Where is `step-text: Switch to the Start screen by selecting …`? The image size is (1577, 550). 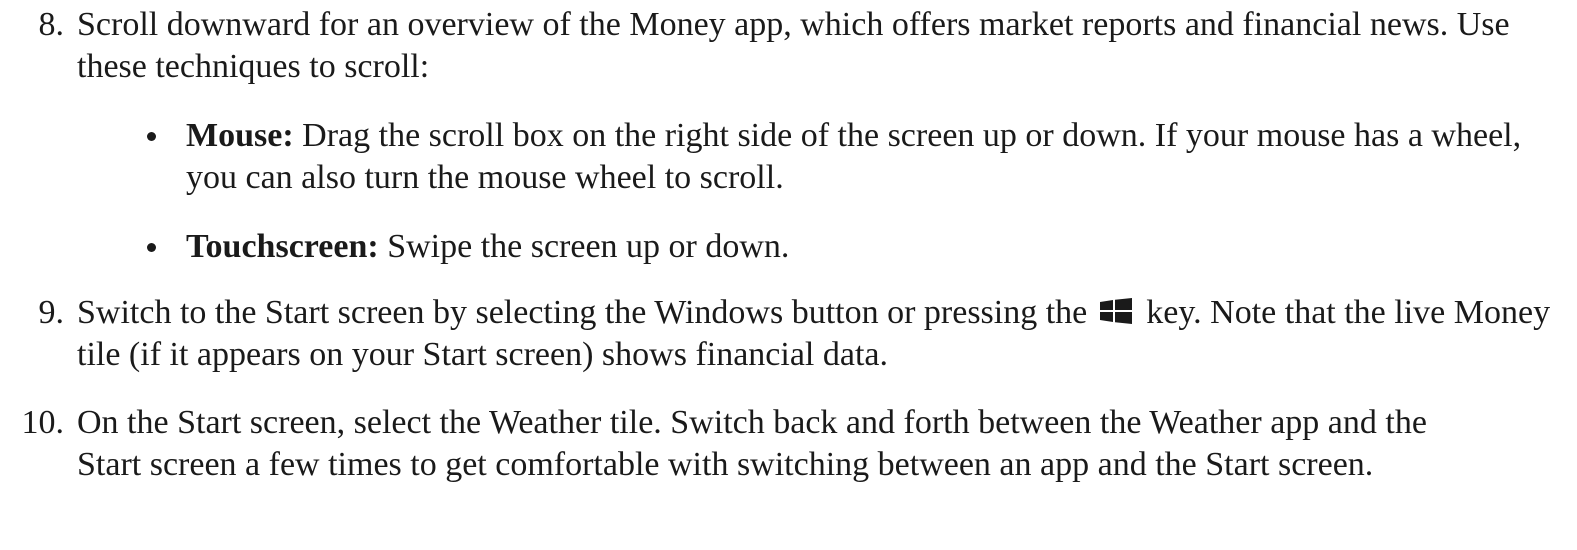 step-text: Switch to the Start screen by selecting … is located at coordinates (822, 334).